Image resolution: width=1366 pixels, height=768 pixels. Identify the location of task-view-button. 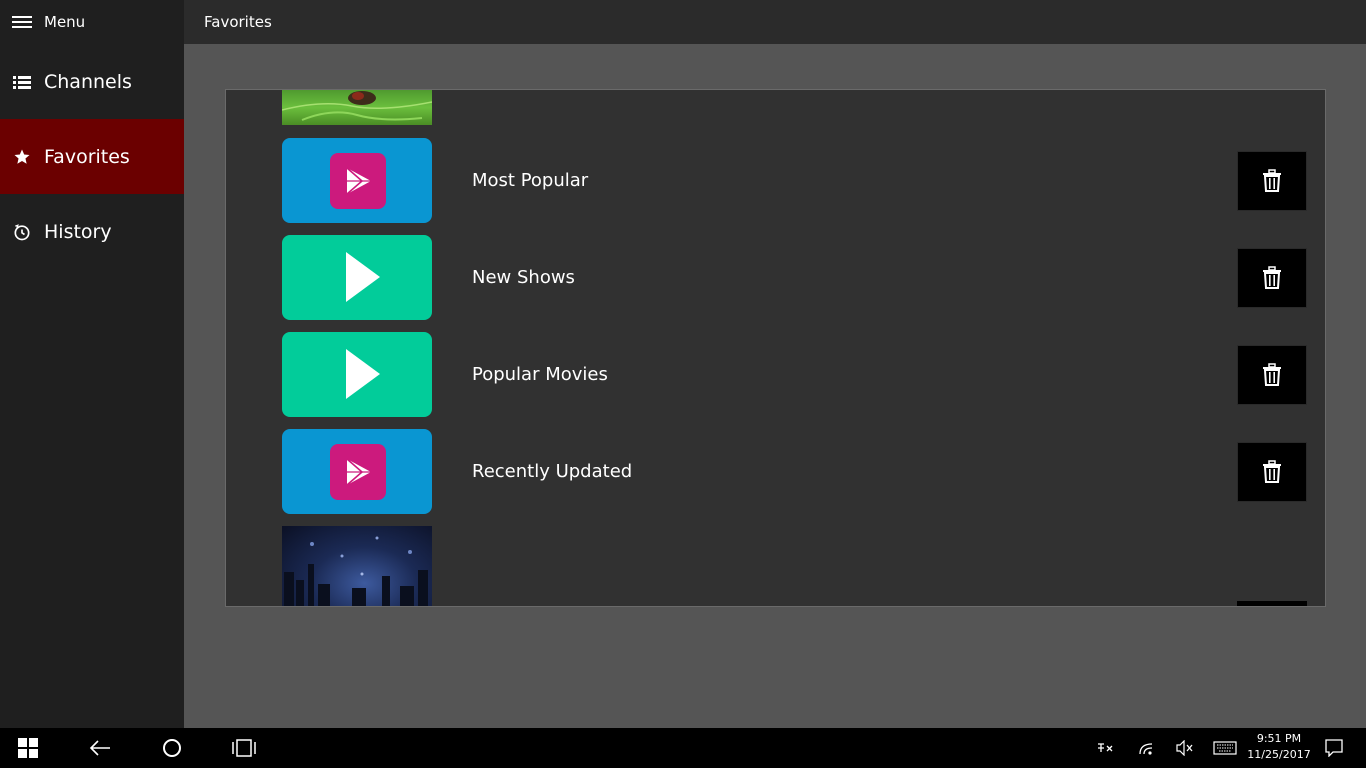
(244, 748).